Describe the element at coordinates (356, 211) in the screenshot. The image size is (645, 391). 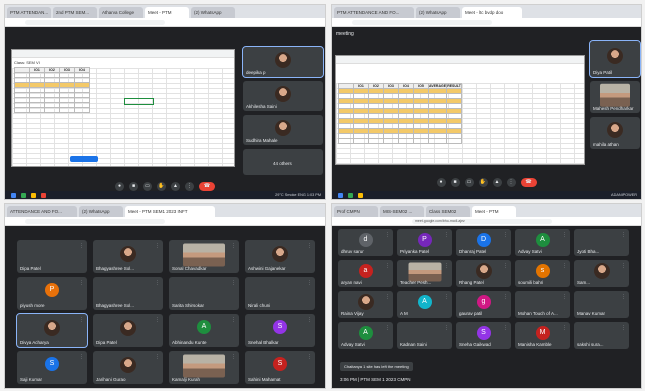
I see `browser-tab: Prof CMPN` at that location.